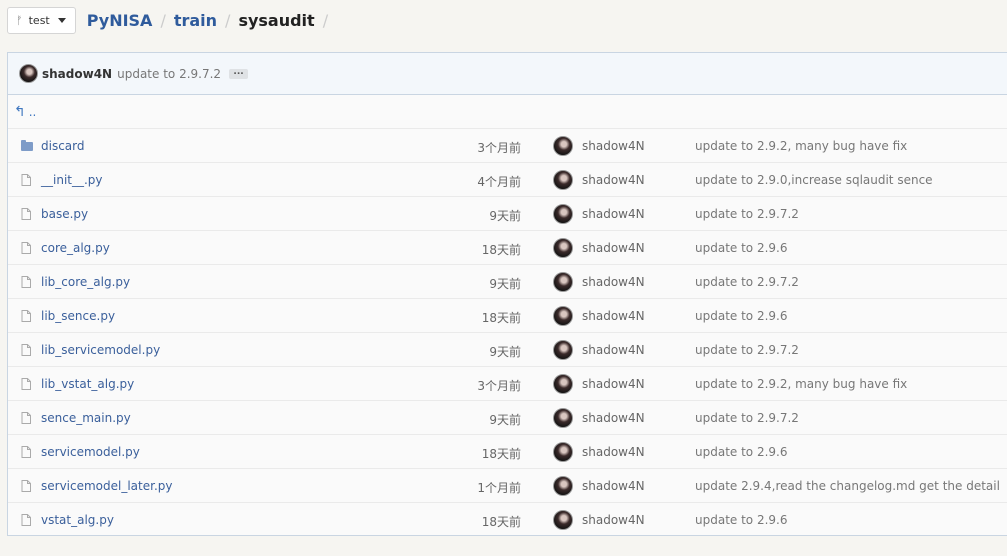  I want to click on up-arrow-icon: ↰, so click(20, 111).